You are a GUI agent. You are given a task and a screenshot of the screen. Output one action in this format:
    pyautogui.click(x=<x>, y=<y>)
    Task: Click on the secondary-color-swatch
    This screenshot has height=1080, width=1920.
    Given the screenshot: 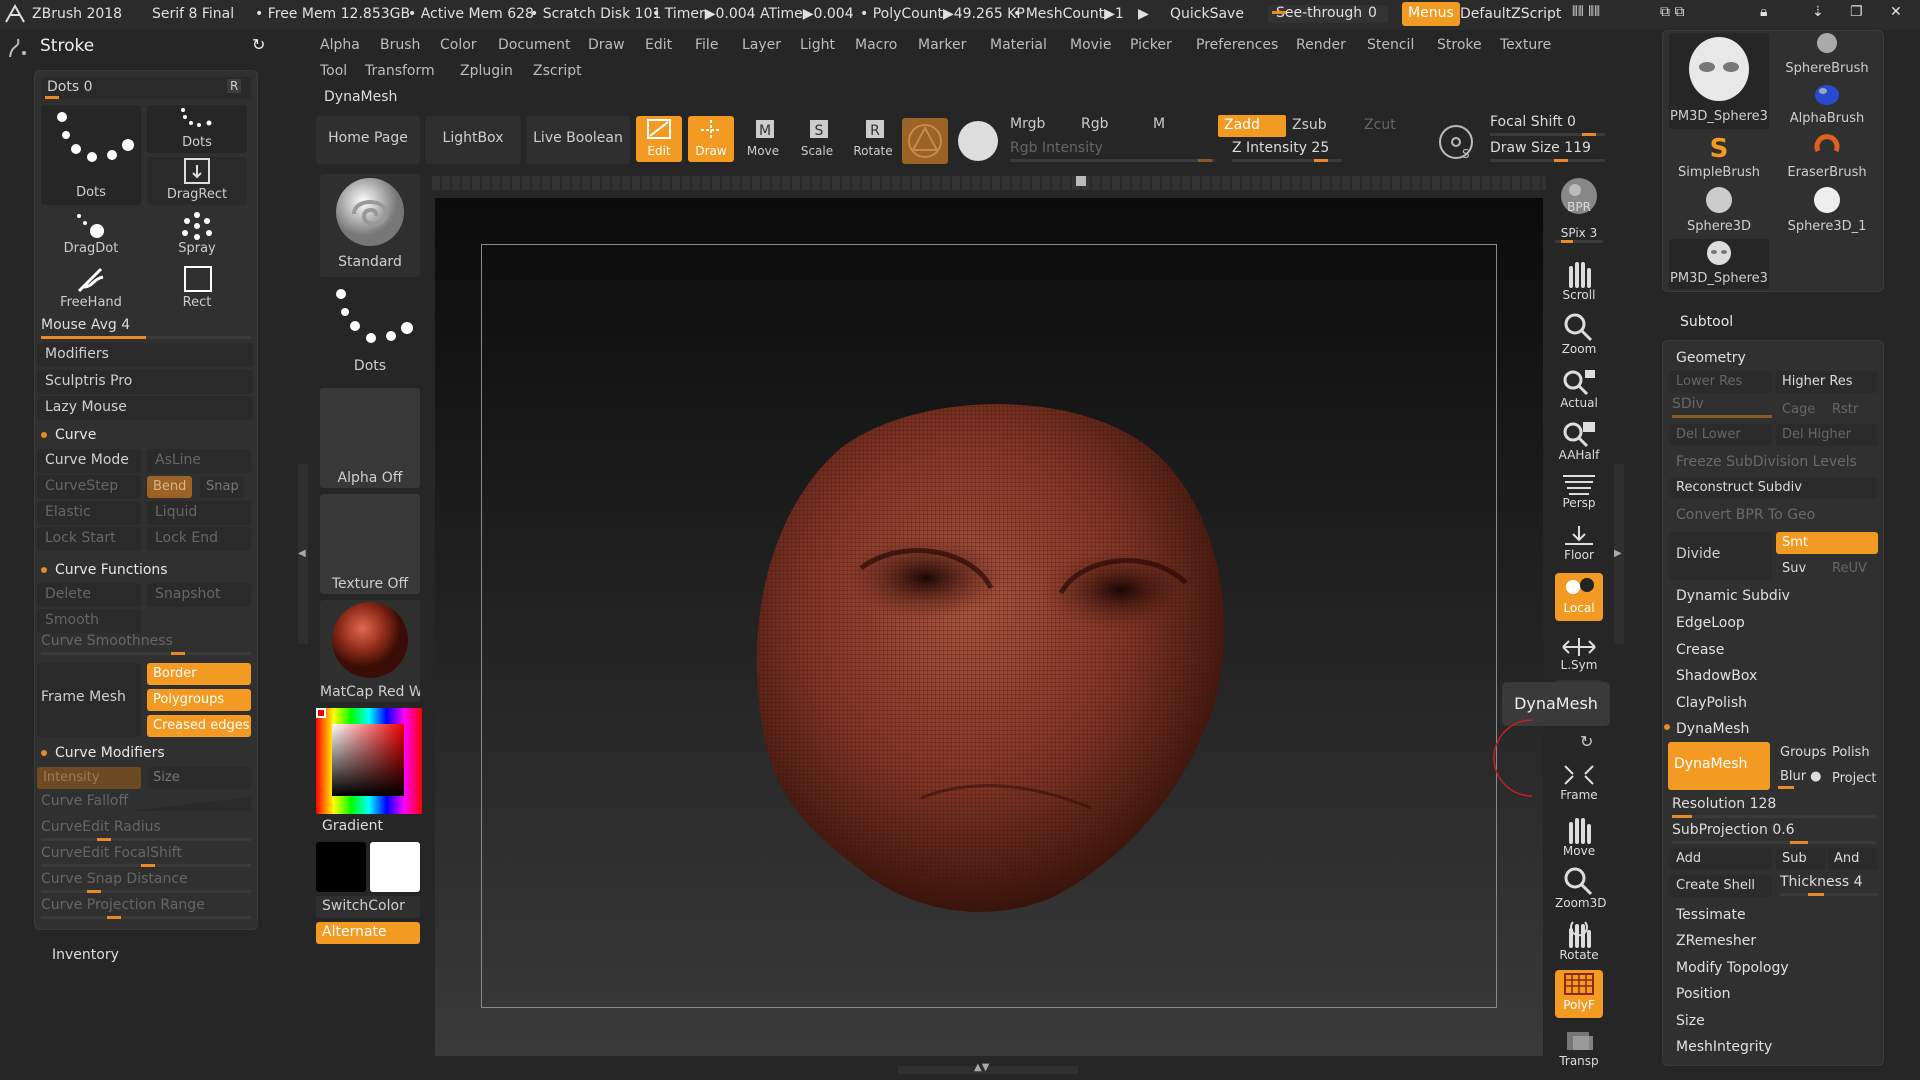 What is the action you would take?
    pyautogui.click(x=341, y=867)
    